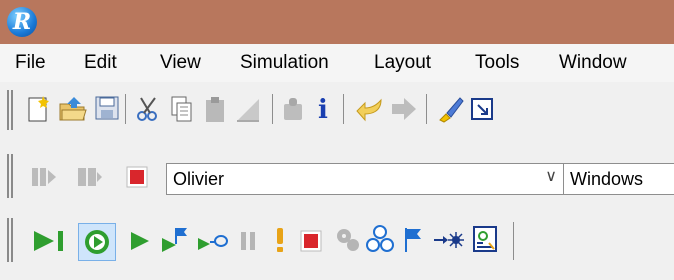  I want to click on play-icon, so click(140, 241).